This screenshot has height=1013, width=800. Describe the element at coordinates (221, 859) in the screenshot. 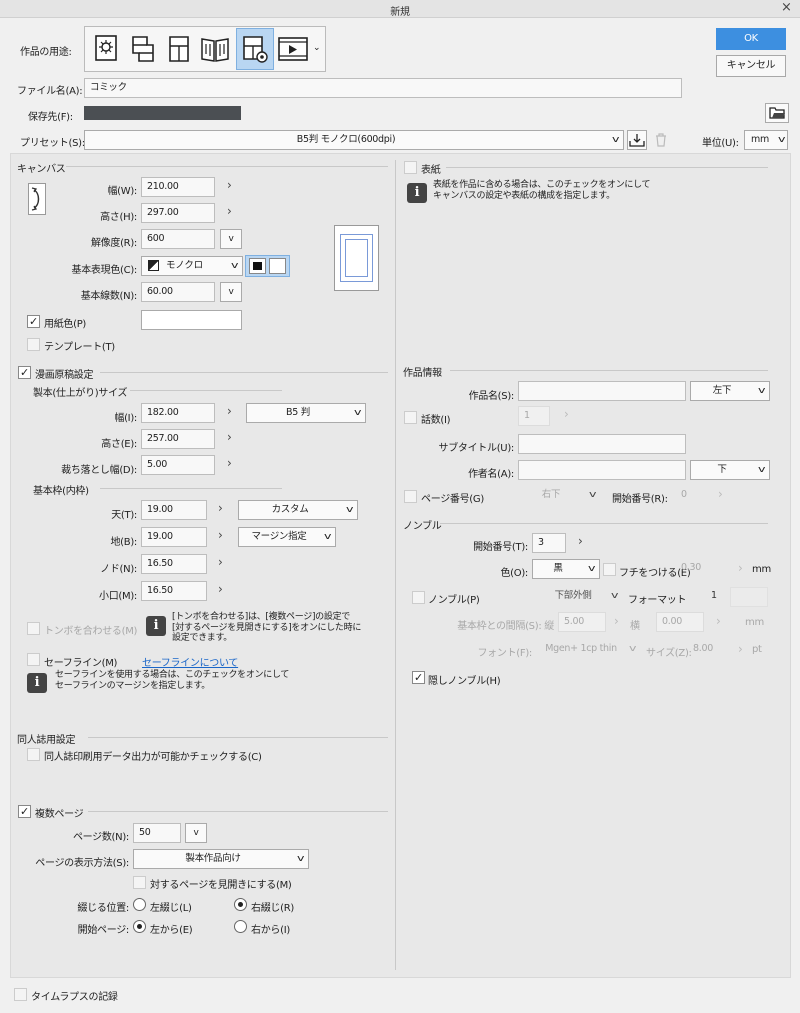

I see `display-mode-select: 製本作品向け v` at that location.